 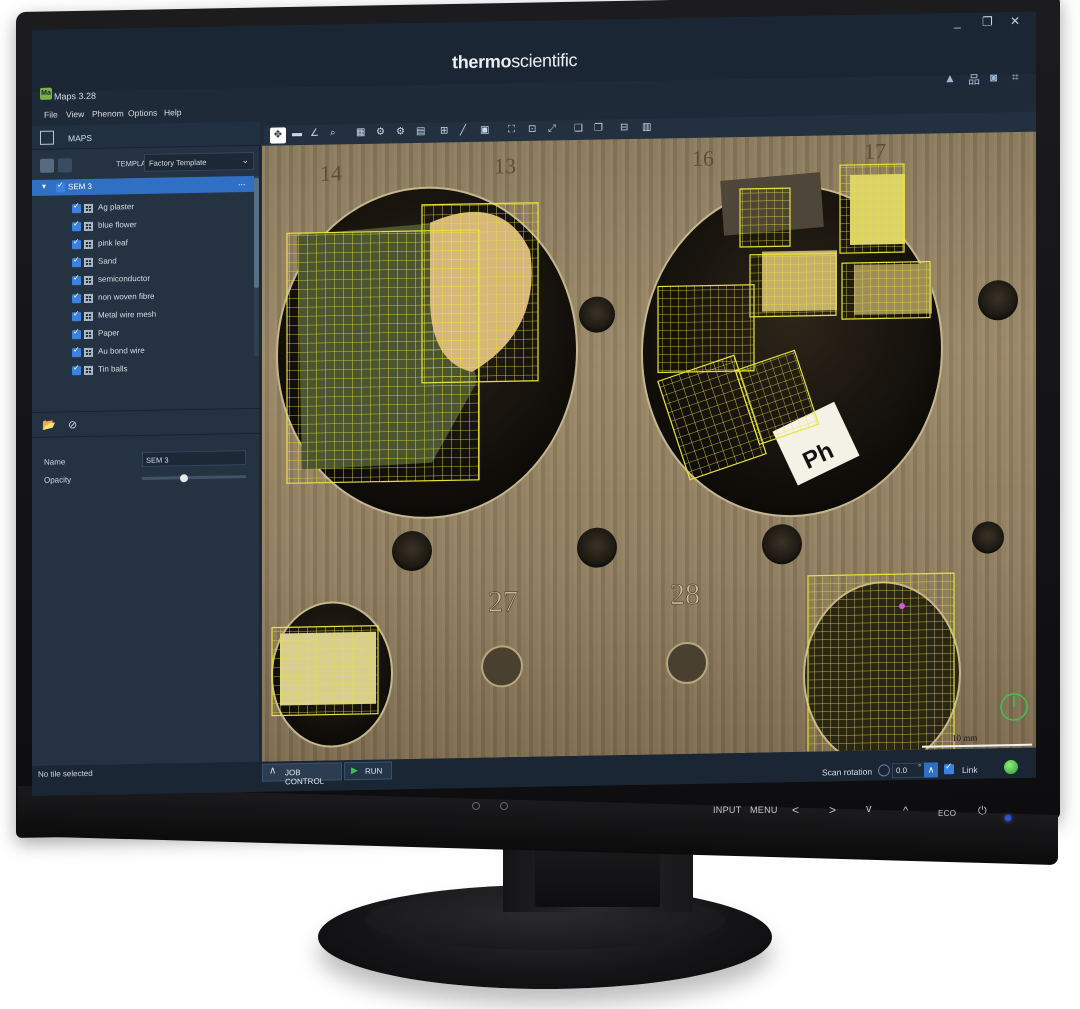 I want to click on line-tool-icon: ╱, so click(x=463, y=130).